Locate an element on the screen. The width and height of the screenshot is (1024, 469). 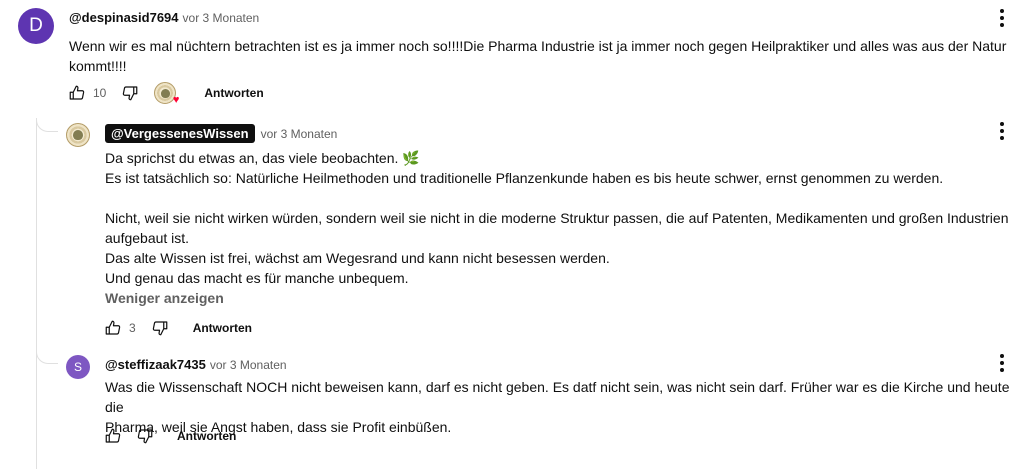
heart-icon: ♥ is located at coordinates (176, 100).